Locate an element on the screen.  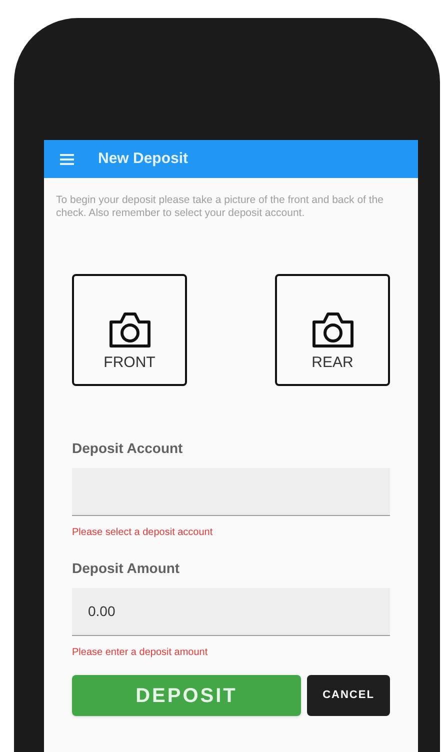
photo-button: FRONT is located at coordinates (129, 330).